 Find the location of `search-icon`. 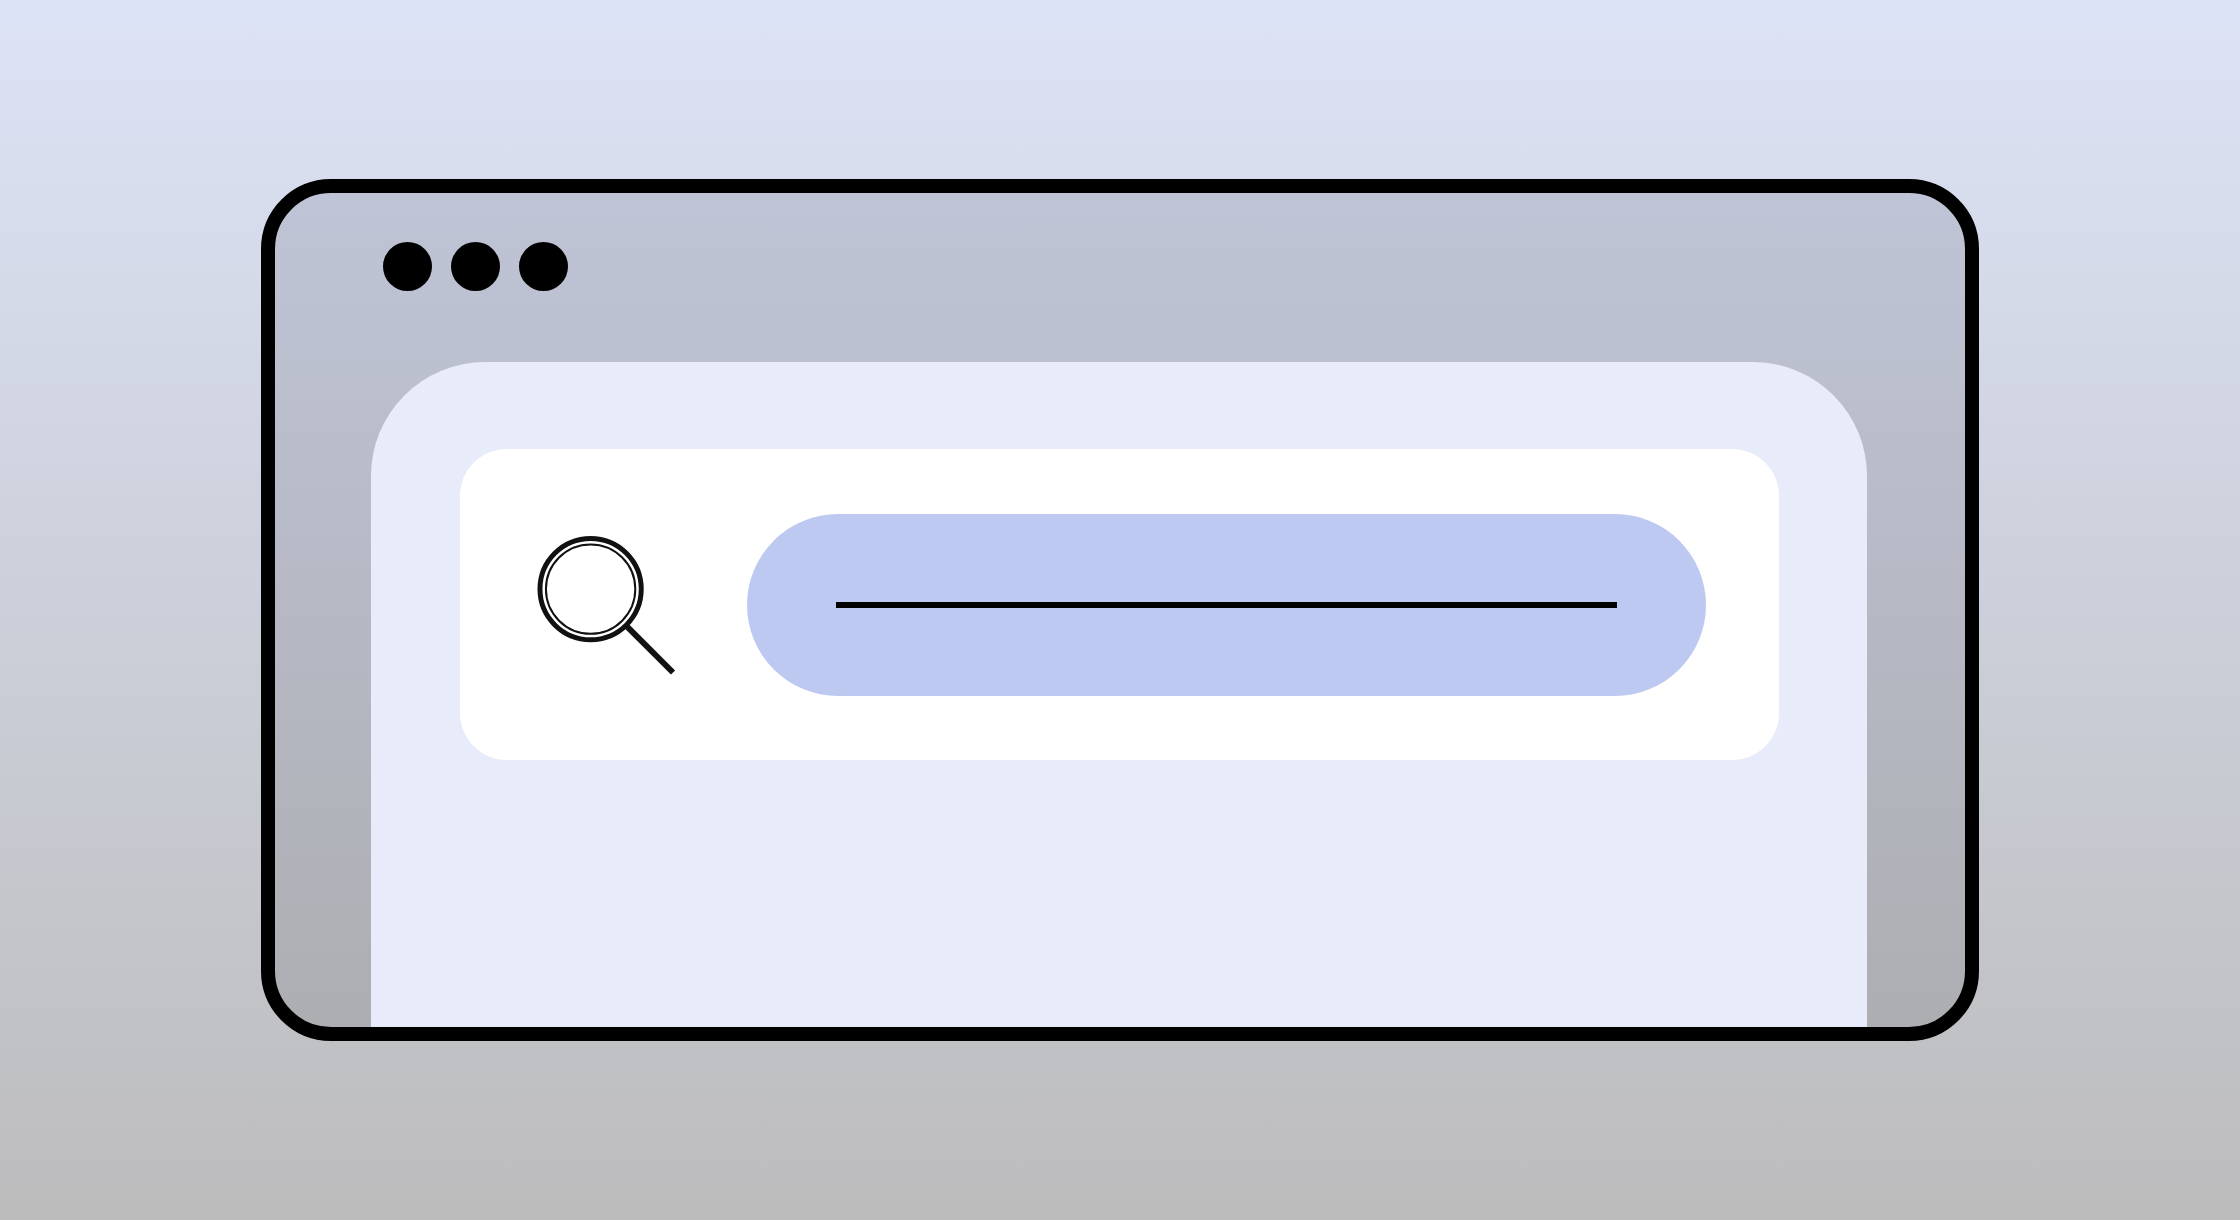

search-icon is located at coordinates (606, 604).